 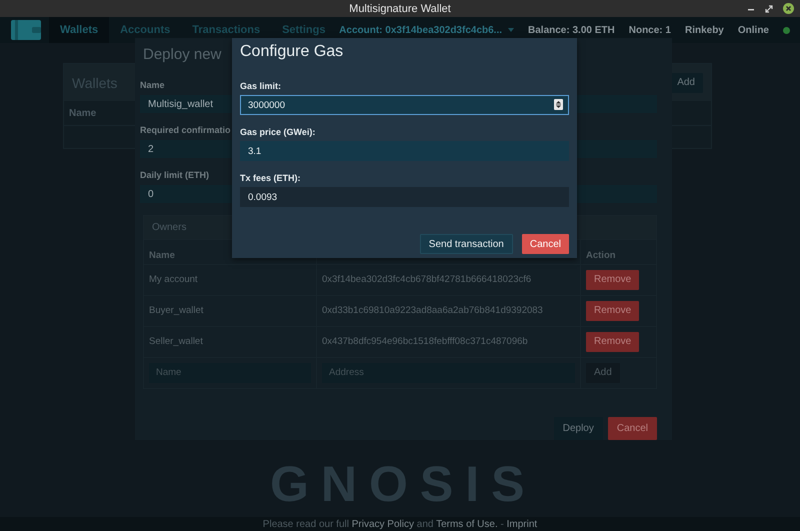 I want to click on spinner-icon, so click(x=558, y=104).